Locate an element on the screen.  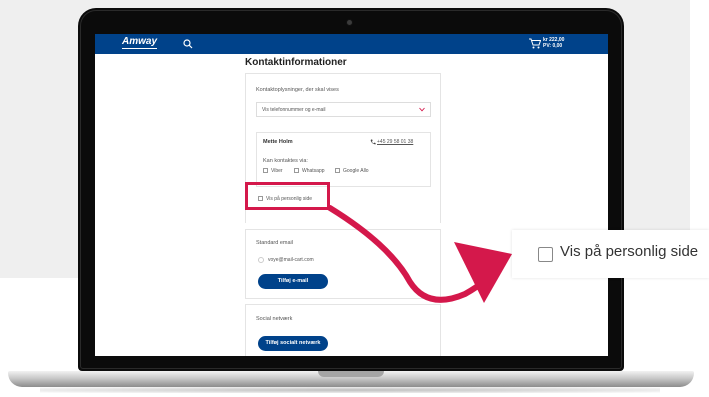
callout-checkbox is located at coordinates (545, 254).